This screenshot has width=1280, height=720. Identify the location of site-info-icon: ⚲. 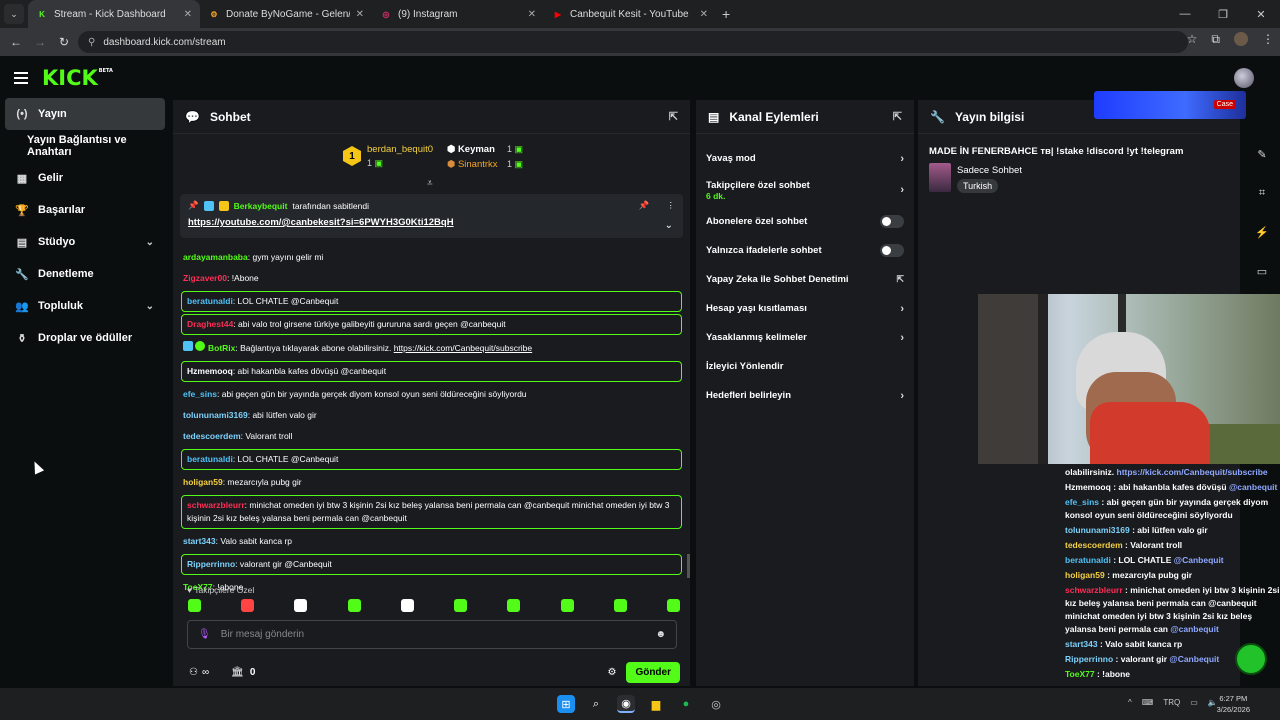
(91, 42).